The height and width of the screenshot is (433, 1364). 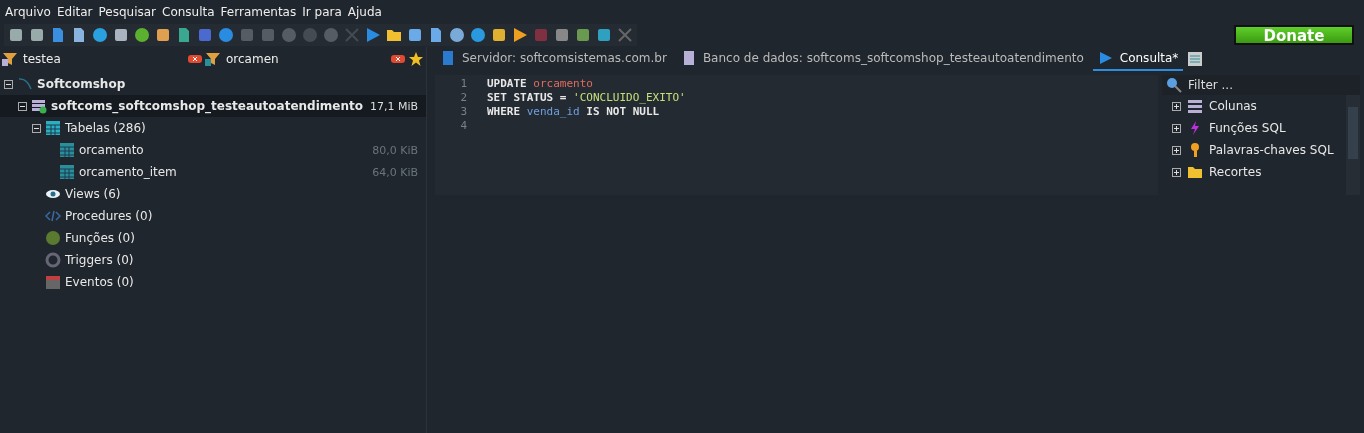 What do you see at coordinates (553, 59) in the screenshot?
I see `tab: Servidor: softcomsistemas.com.br` at bounding box center [553, 59].